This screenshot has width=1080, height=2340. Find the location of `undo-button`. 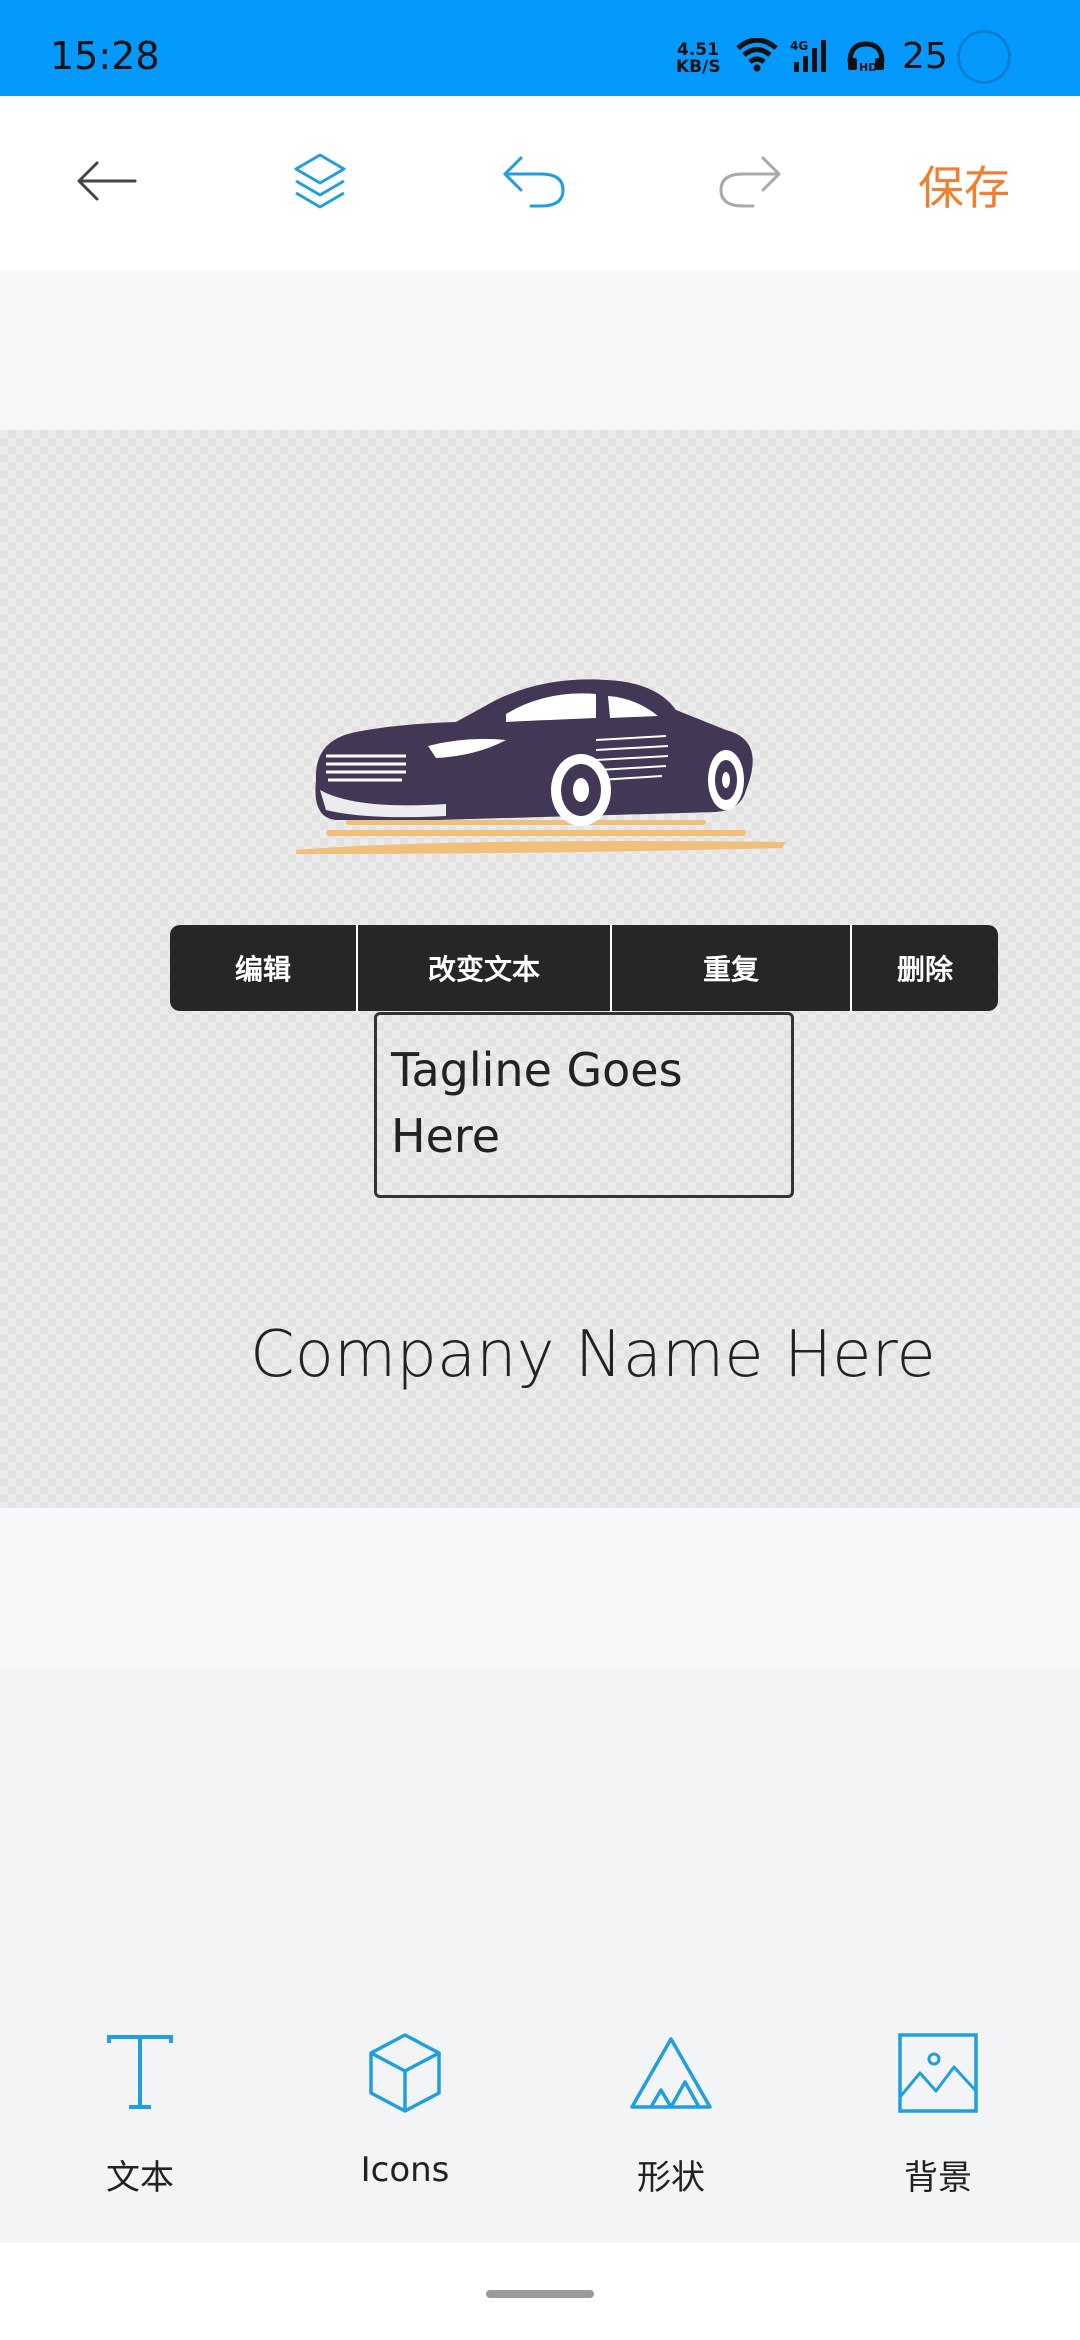

undo-button is located at coordinates (534, 181).